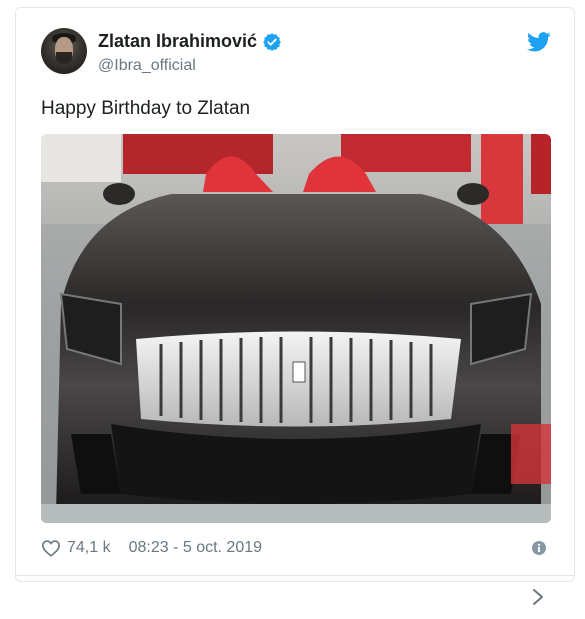 The height and width of the screenshot is (619, 585). I want to click on author-handle: @Ibra_official, so click(147, 66).